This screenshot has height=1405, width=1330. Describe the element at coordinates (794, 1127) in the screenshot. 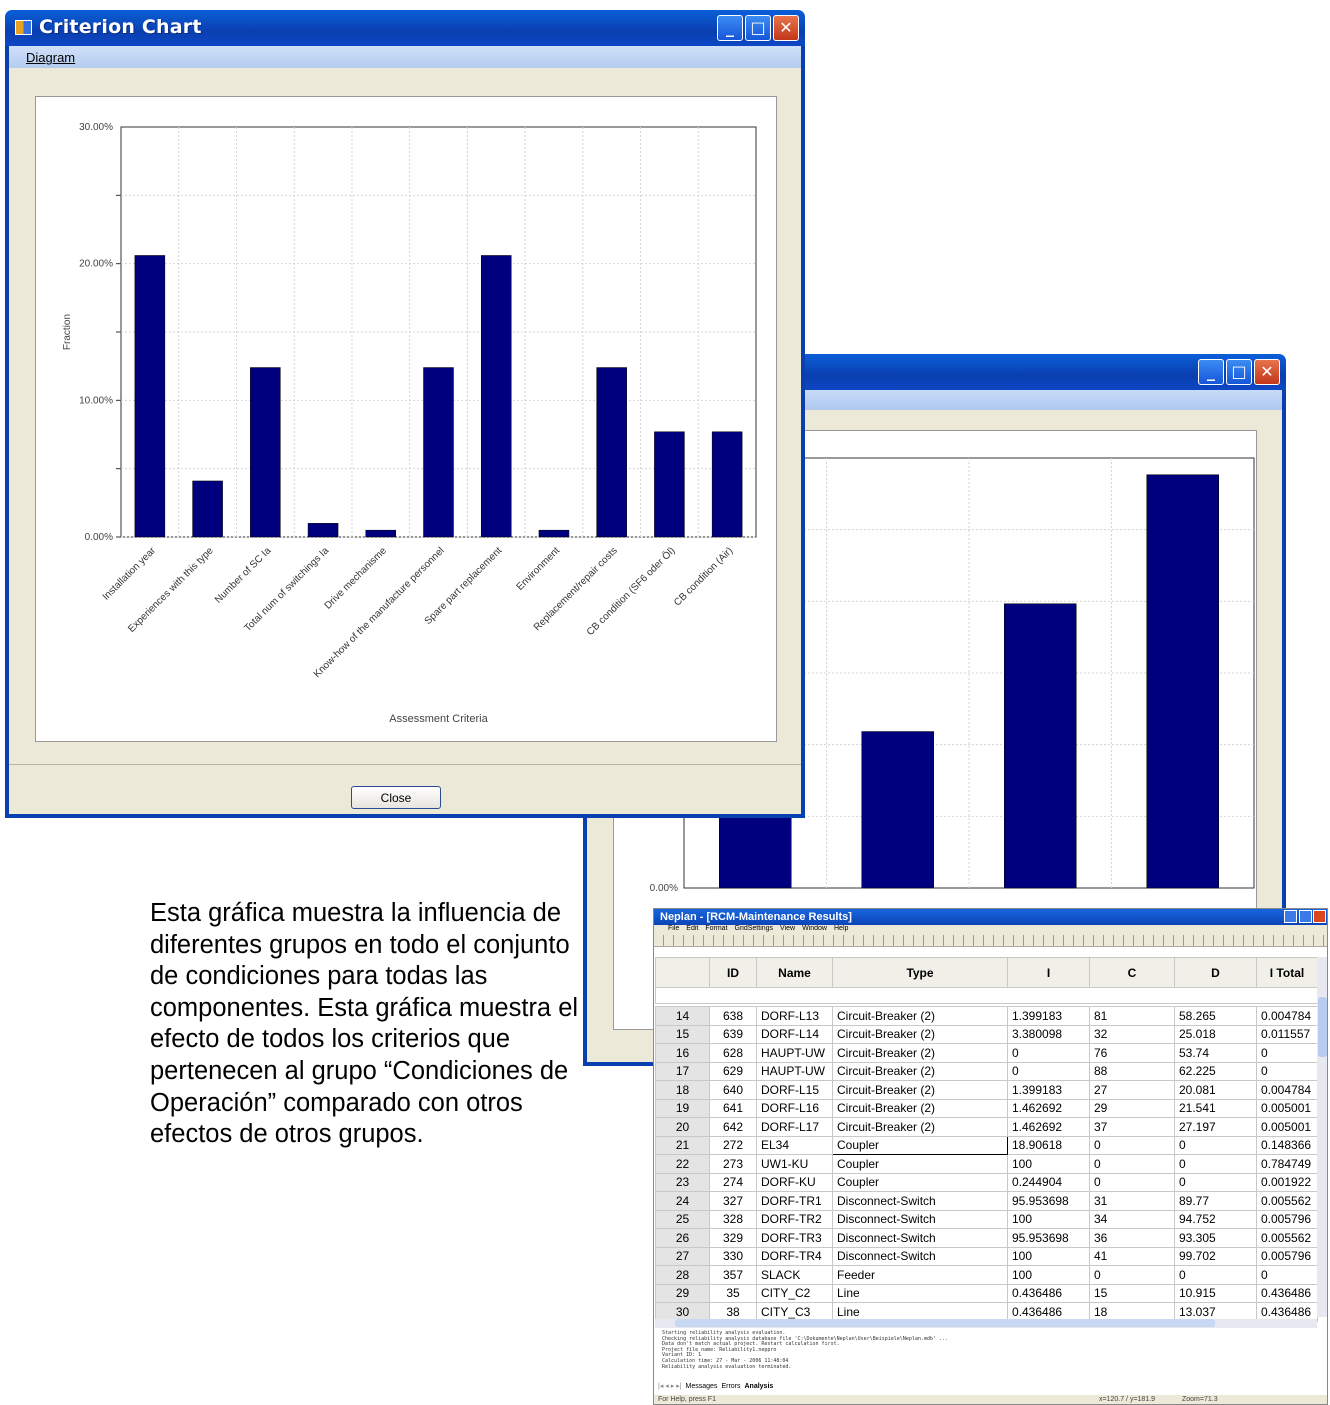

I see `name-cell: DORF-L17` at that location.